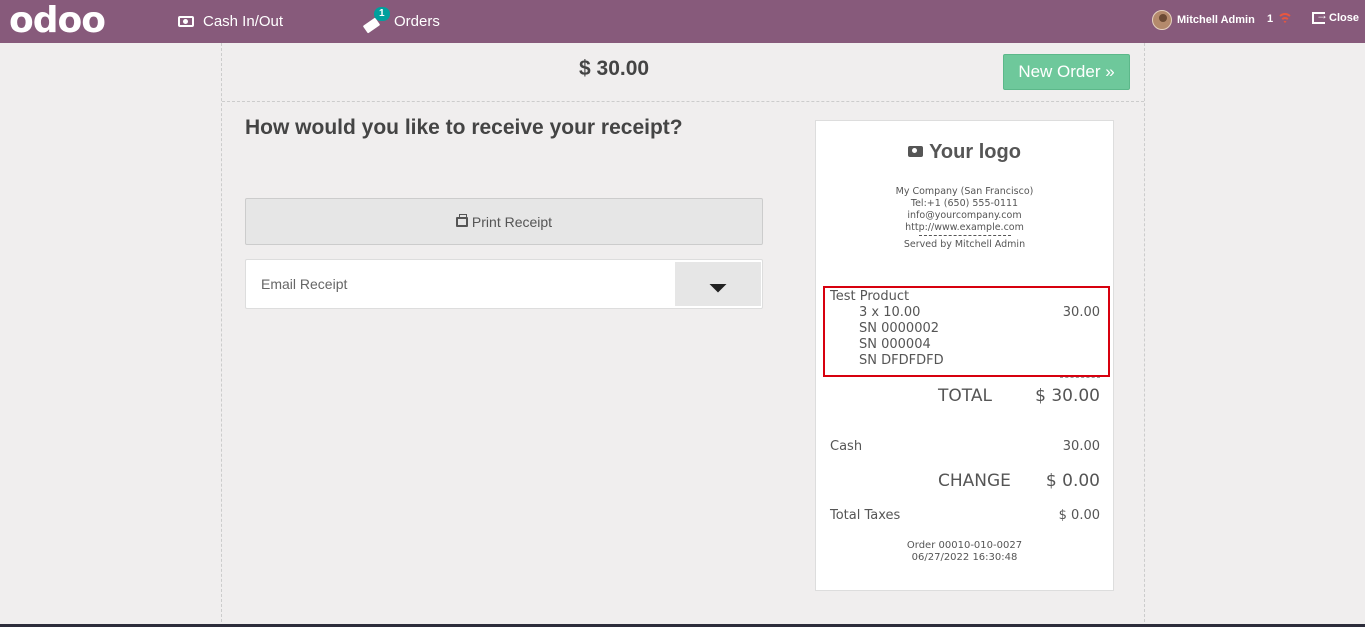 The width and height of the screenshot is (1365, 627). Describe the element at coordinates (895, 344) in the screenshot. I see `serial-number: SN 000004` at that location.